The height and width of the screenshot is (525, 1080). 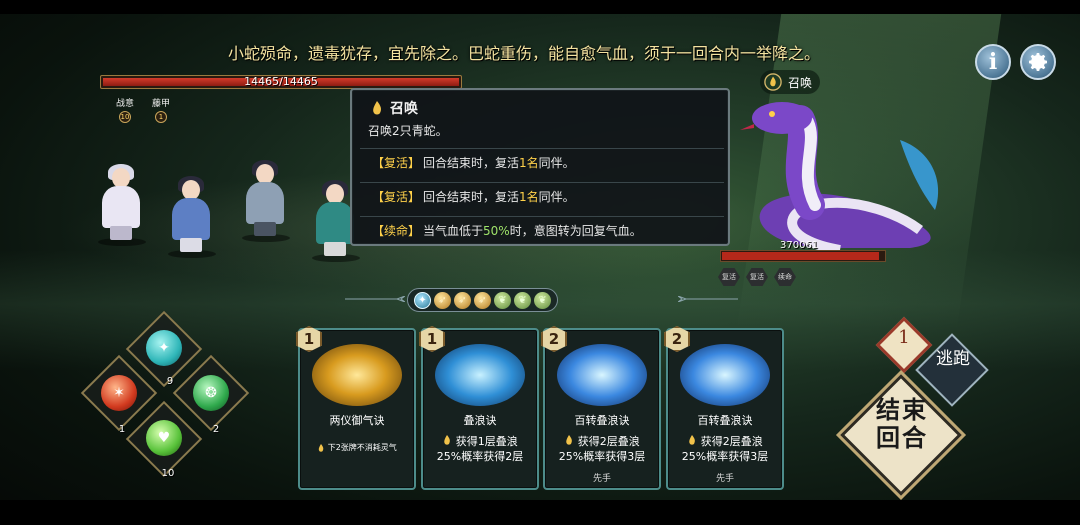 I want to click on status-label: 战意, so click(x=125, y=104).